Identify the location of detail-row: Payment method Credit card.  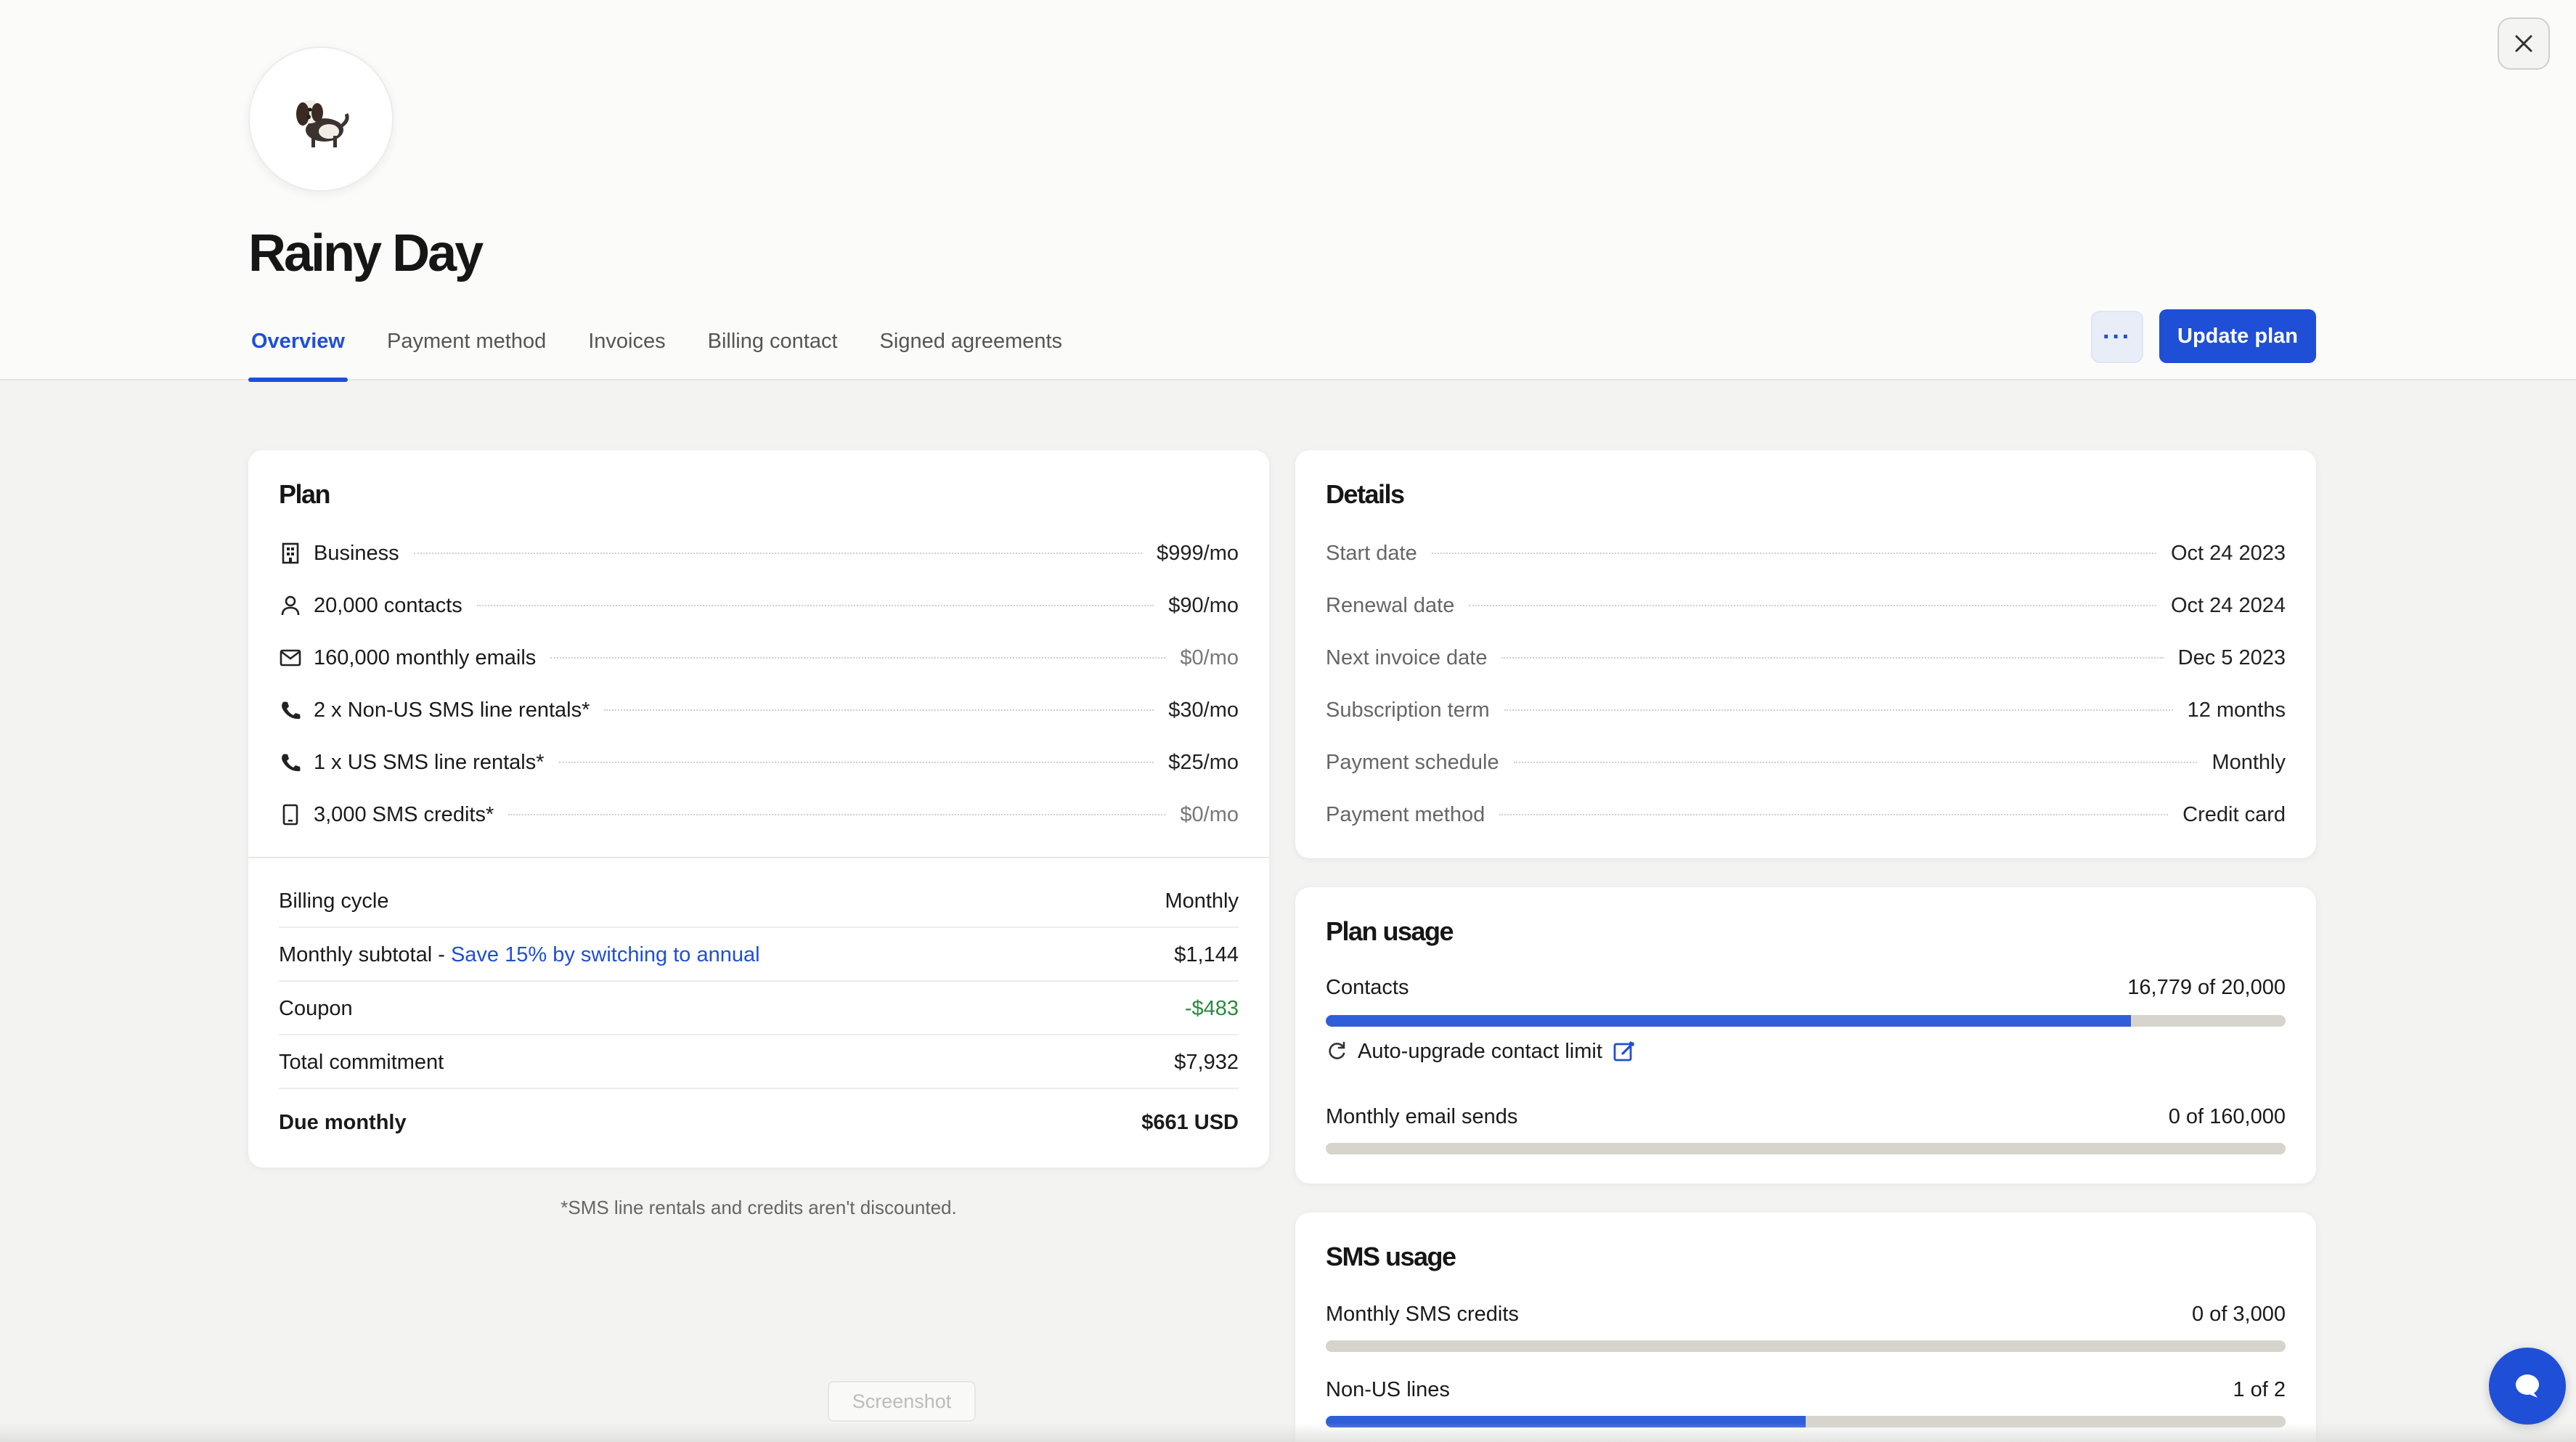
(1806, 814).